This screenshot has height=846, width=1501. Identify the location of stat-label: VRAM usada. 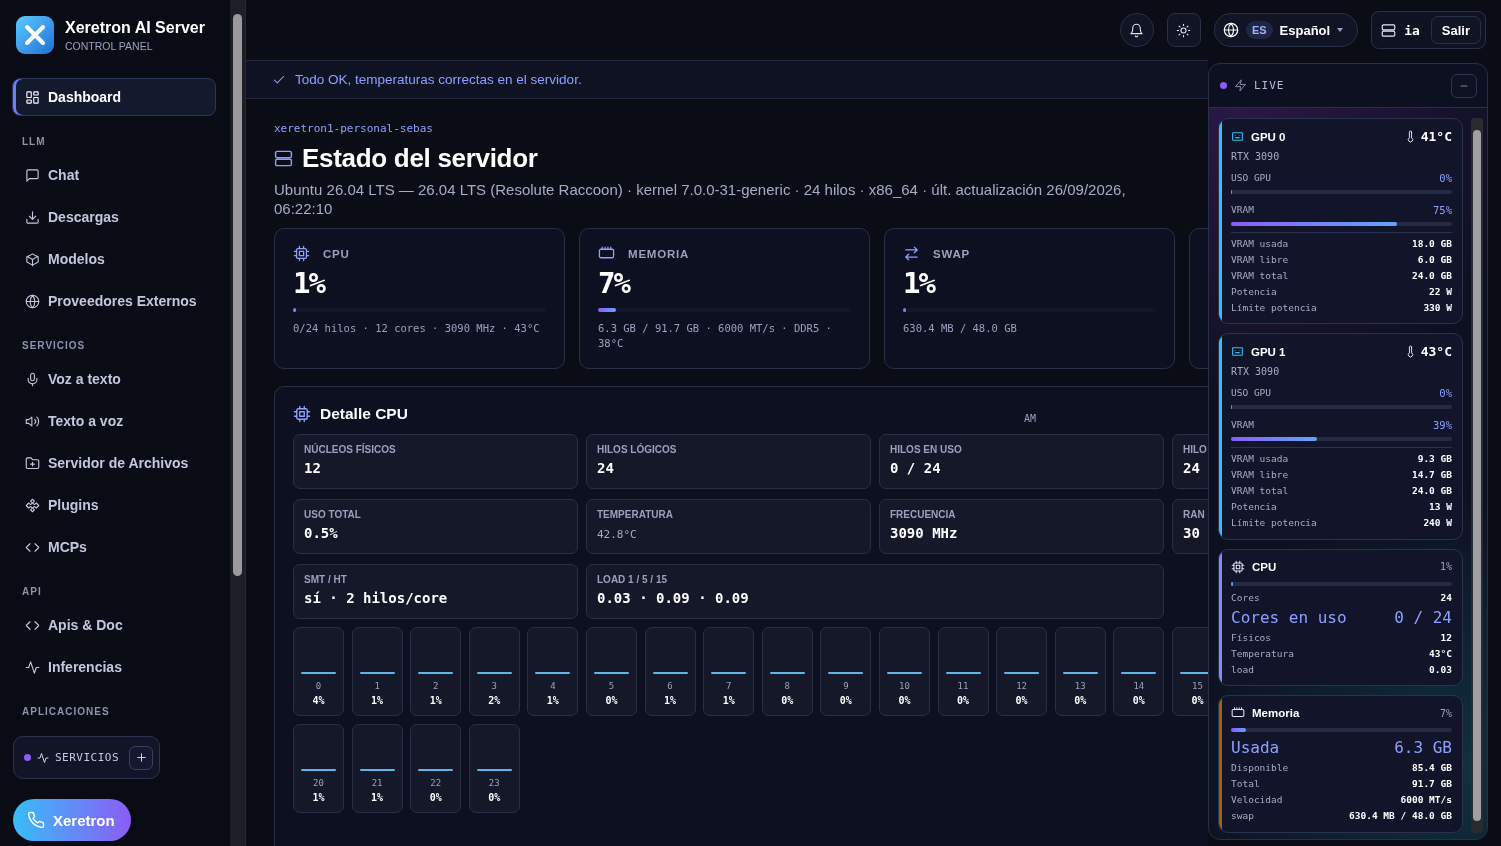
(1260, 244).